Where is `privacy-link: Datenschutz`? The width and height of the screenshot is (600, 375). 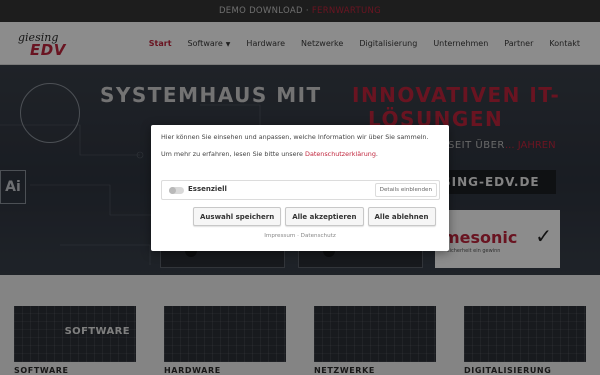
privacy-link: Datenschutz is located at coordinates (318, 236).